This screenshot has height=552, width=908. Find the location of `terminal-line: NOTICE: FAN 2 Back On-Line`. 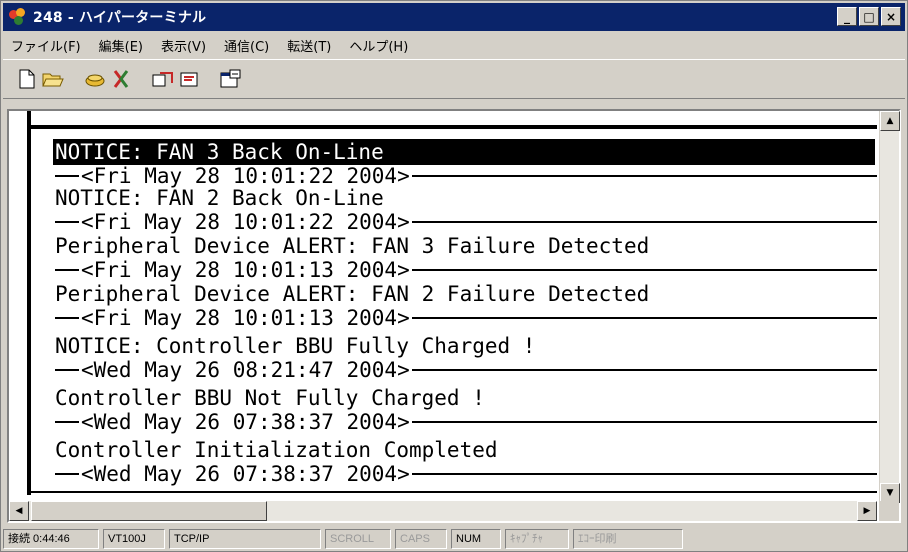

terminal-line: NOTICE: FAN 2 Back On-Line is located at coordinates (219, 198).